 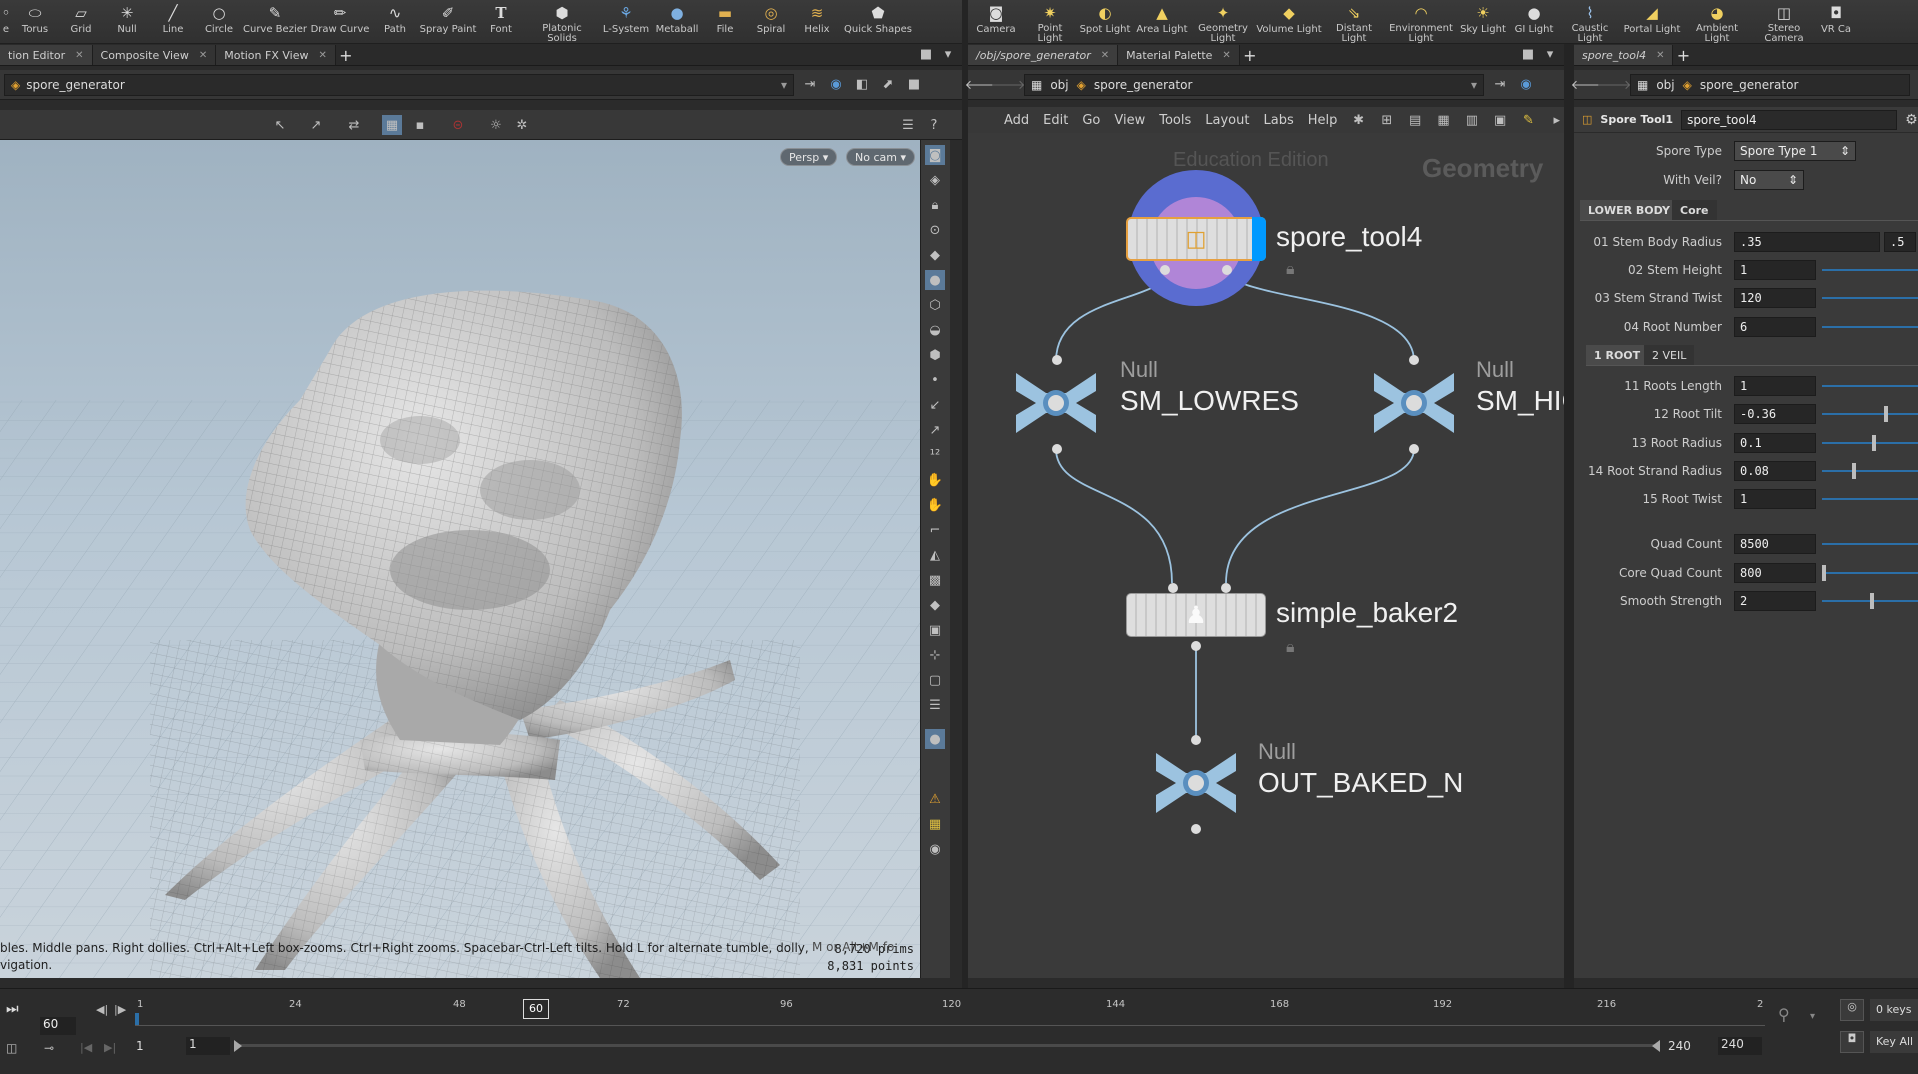 I want to click on current-frame-field: 60, so click(x=58, y=1026).